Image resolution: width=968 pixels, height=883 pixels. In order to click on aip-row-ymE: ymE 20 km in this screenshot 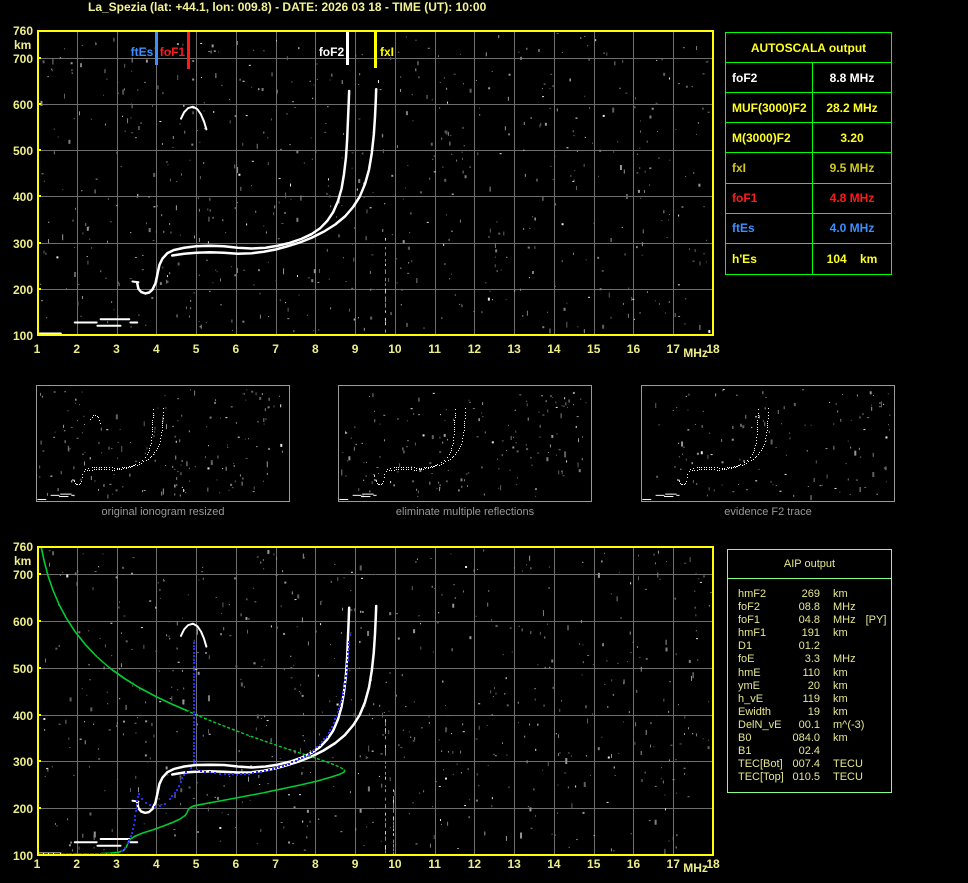, I will do `click(809, 686)`.